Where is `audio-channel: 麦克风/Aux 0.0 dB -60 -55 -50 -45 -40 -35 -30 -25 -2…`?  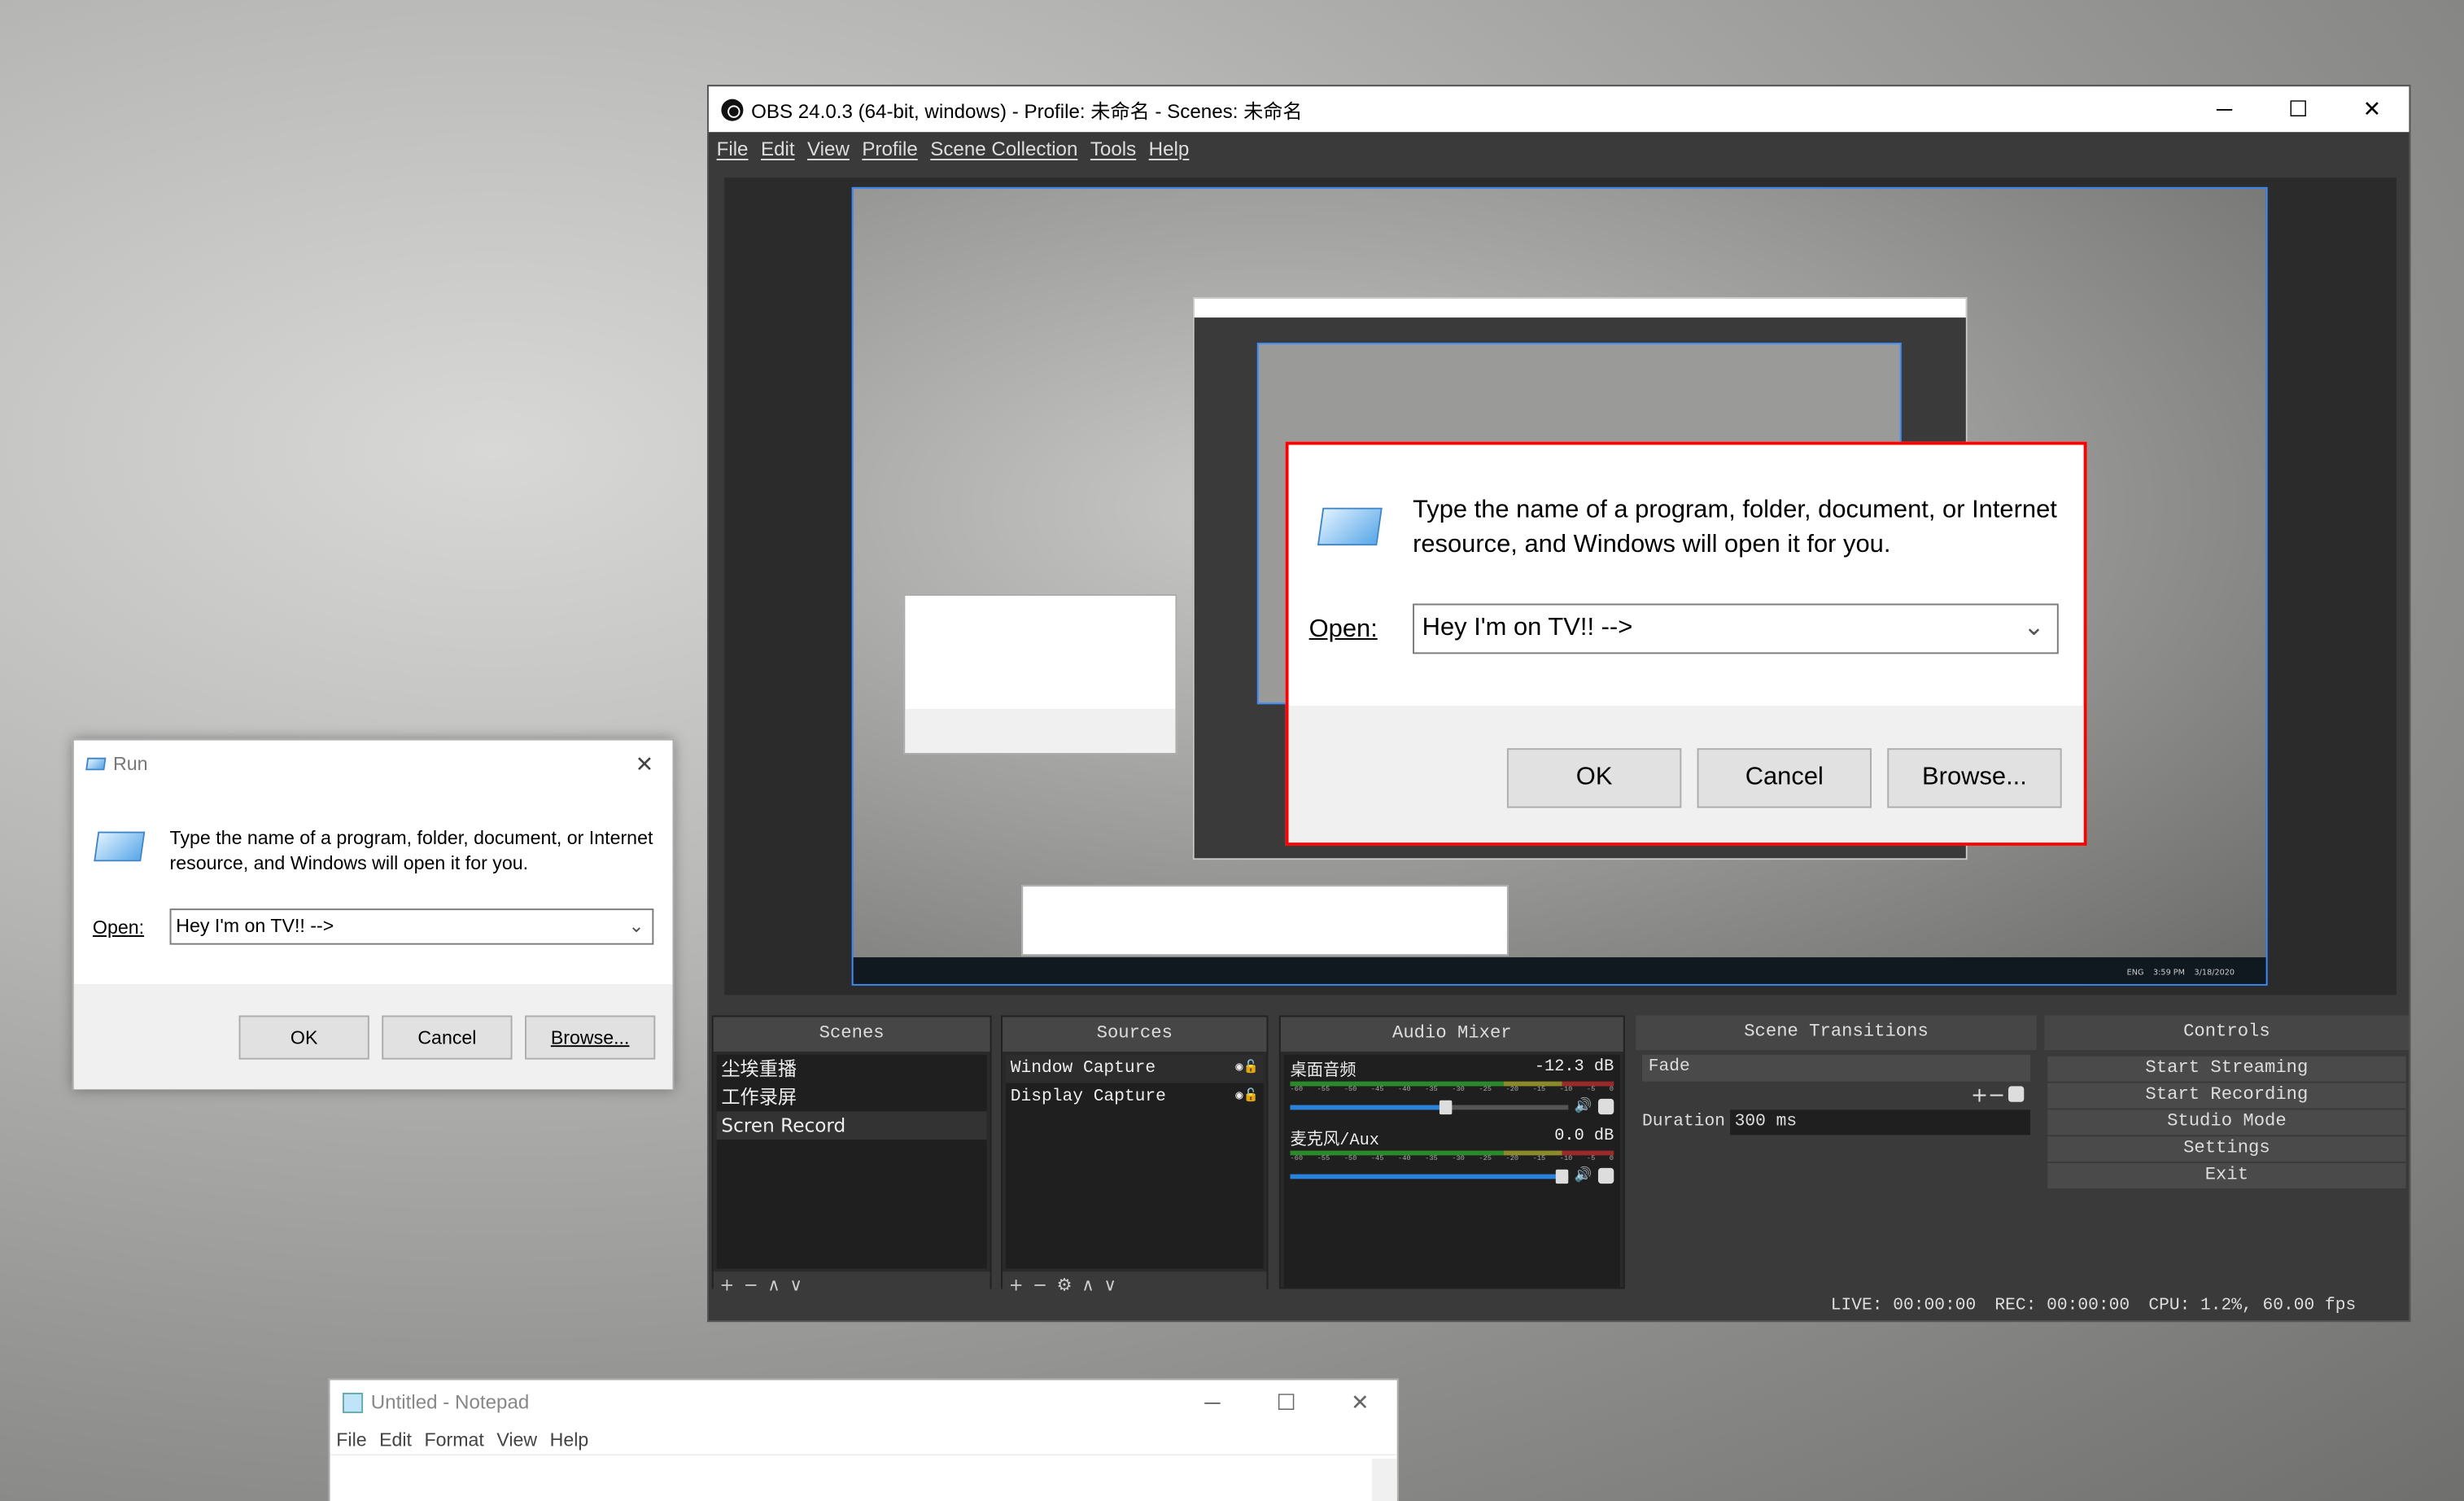 audio-channel: 麦克风/Aux 0.0 dB -60 -55 -50 -45 -40 -35 -30 -25 -2… is located at coordinates (1452, 1155).